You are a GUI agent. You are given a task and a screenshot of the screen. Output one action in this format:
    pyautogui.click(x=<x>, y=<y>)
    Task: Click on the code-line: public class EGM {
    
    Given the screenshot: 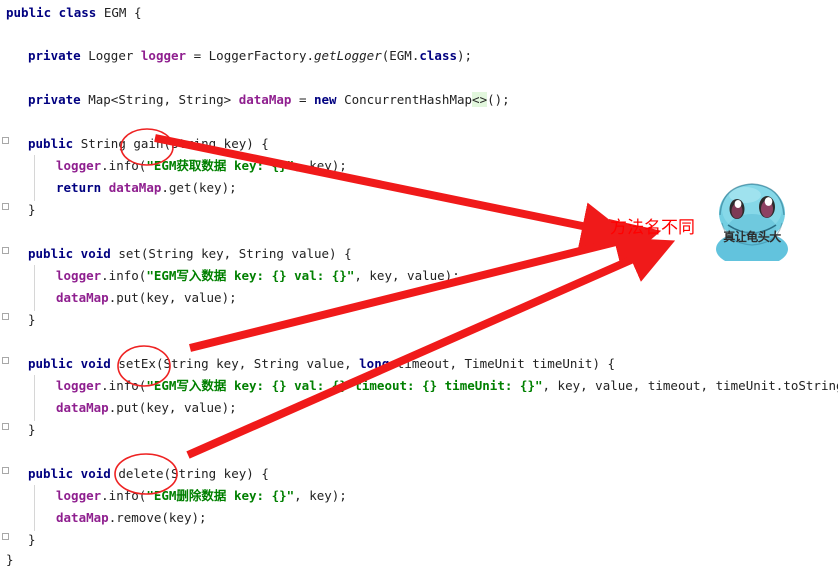 What is the action you would take?
    pyautogui.click(x=74, y=12)
    